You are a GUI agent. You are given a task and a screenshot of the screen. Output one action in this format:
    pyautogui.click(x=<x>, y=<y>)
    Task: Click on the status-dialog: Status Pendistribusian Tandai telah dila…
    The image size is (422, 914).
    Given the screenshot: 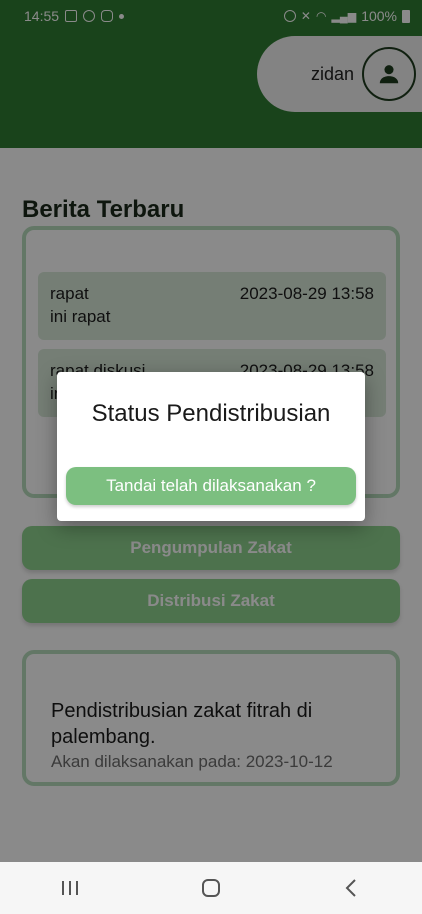 What is the action you would take?
    pyautogui.click(x=211, y=446)
    